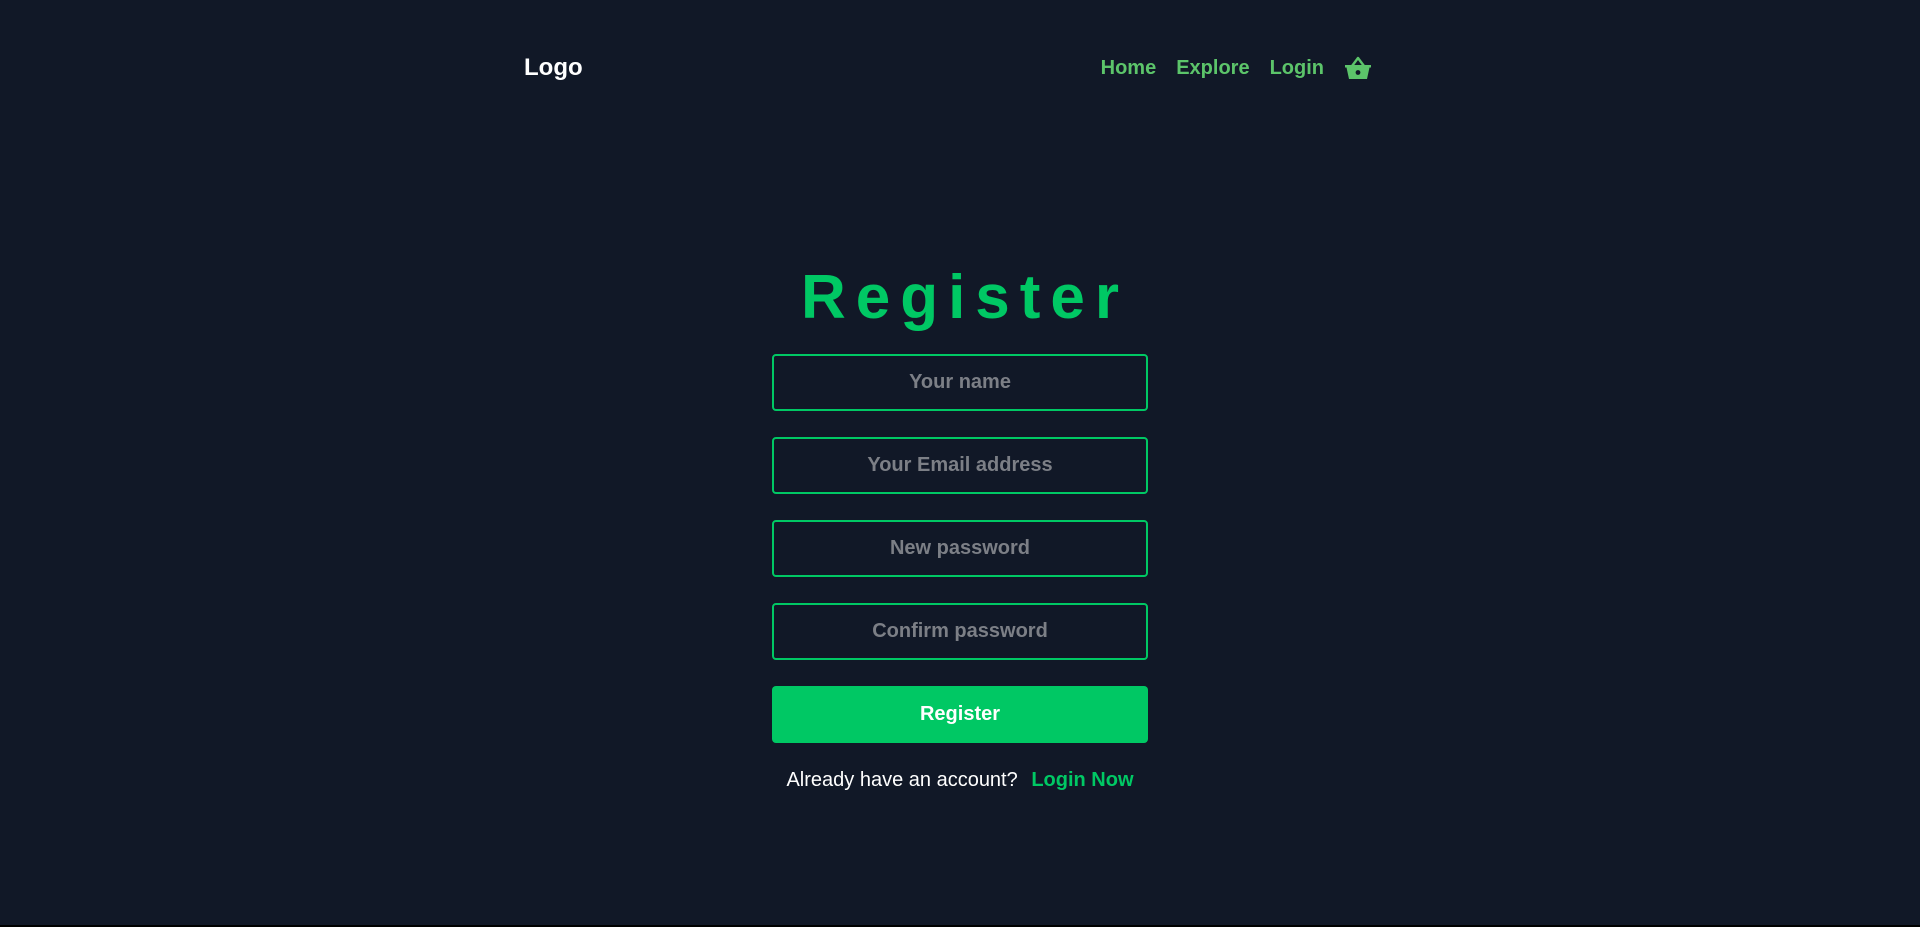 This screenshot has height=927, width=1920. What do you see at coordinates (1129, 68) in the screenshot?
I see `nav-link-home: Home` at bounding box center [1129, 68].